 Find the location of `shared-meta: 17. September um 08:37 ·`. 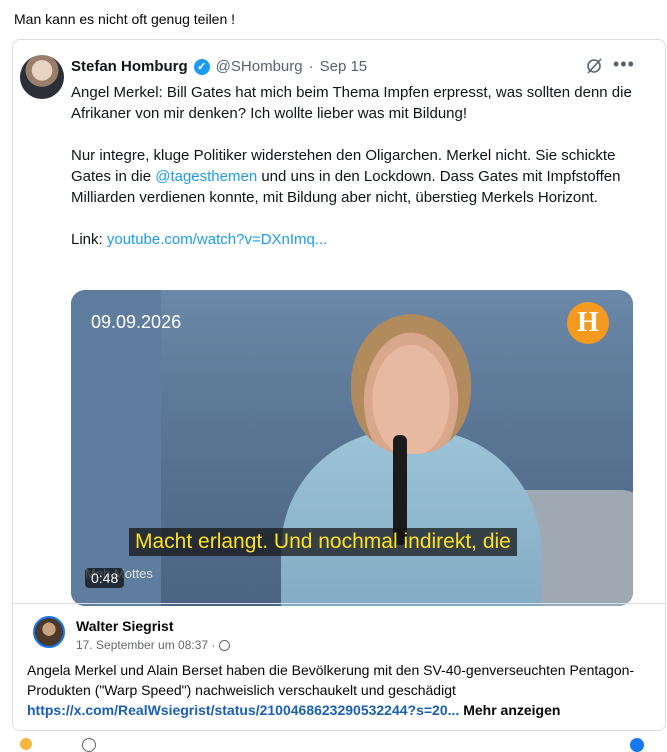

shared-meta: 17. September um 08:37 · is located at coordinates (153, 645).